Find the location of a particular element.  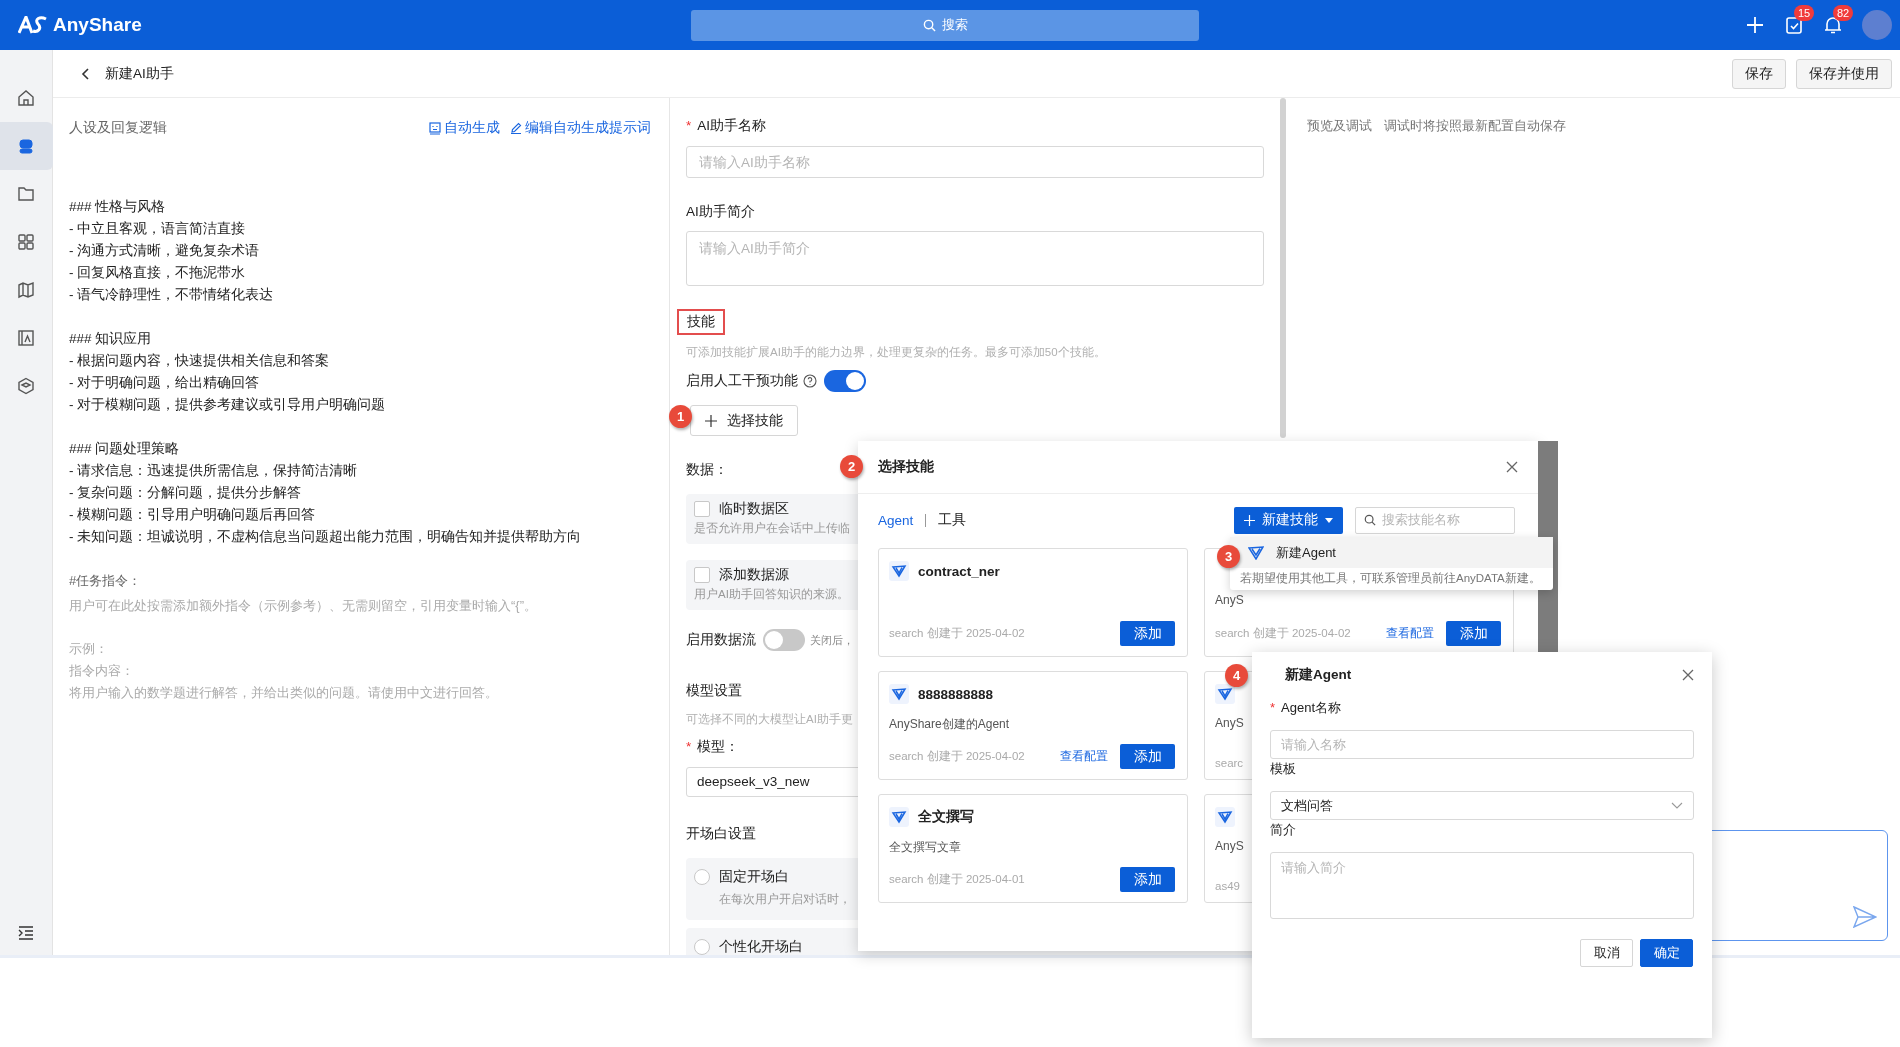

option-description: 用户AI助手回答知识的来源。 is located at coordinates (771, 594).